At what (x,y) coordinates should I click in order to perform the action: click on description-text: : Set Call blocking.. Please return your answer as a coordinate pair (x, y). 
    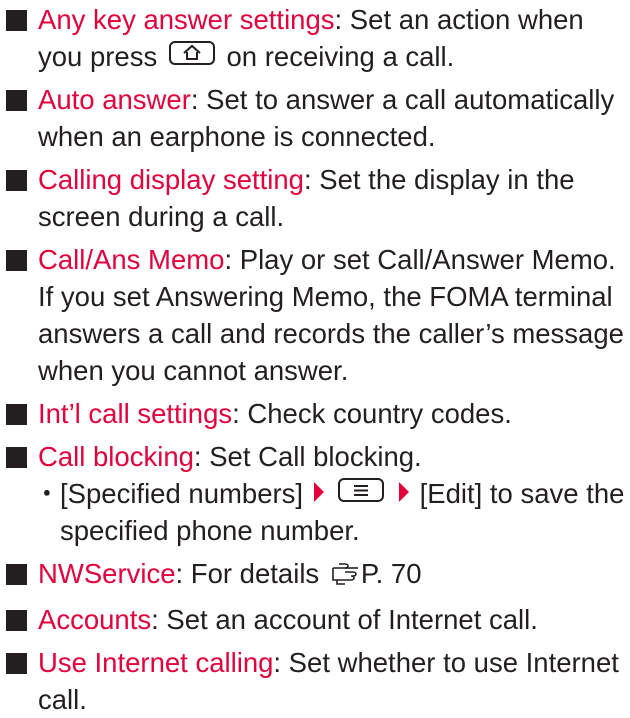
    Looking at the image, I should click on (307, 456).